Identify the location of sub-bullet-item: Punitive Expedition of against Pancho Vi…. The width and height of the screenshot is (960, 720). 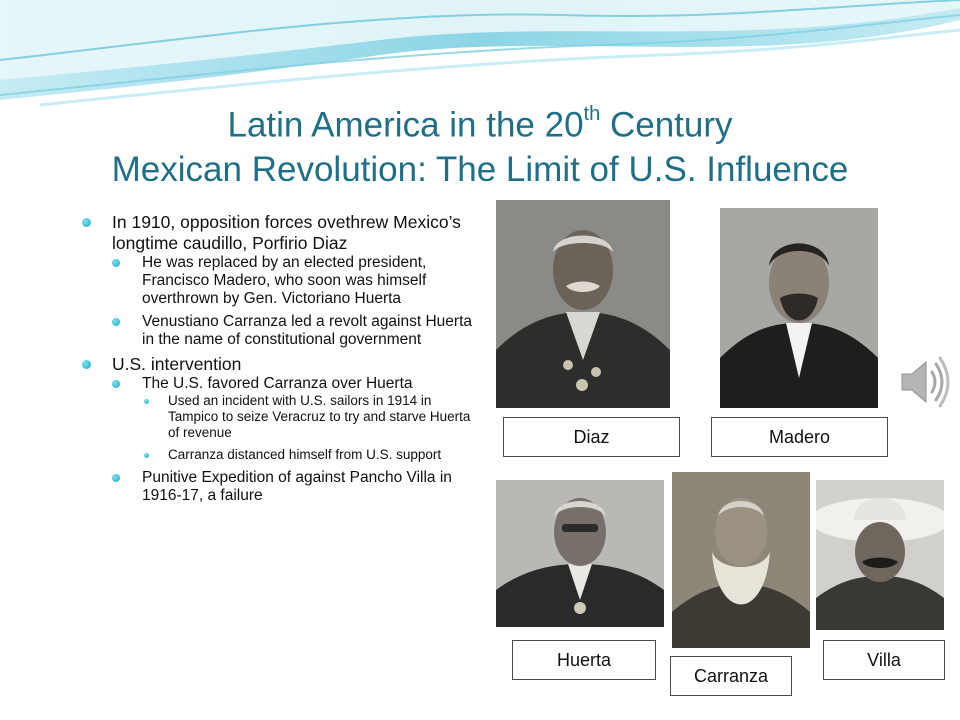
(292, 487).